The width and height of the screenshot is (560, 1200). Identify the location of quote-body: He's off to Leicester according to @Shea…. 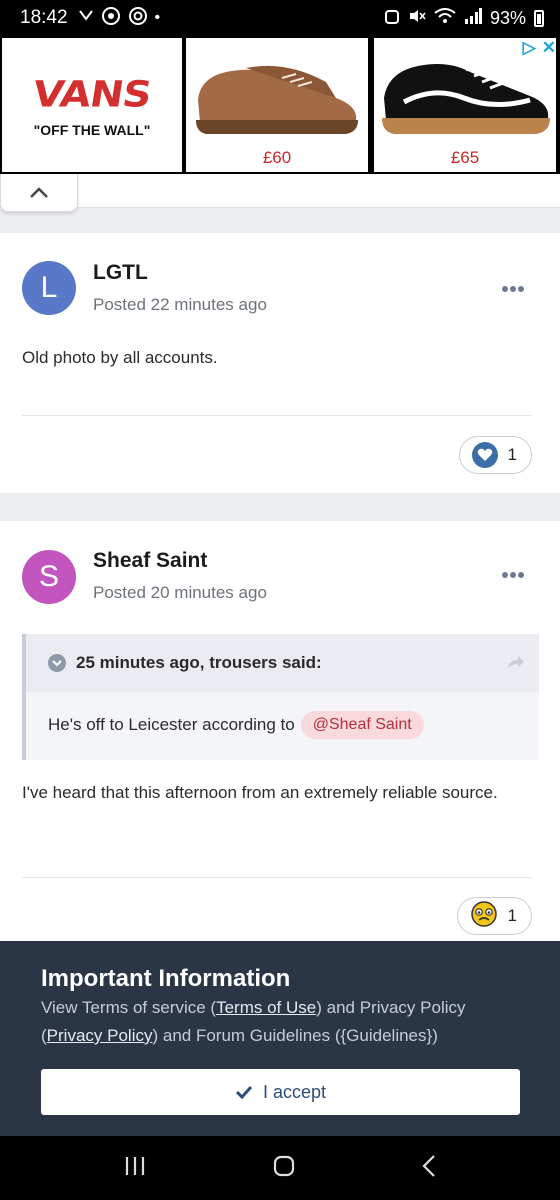
(282, 725).